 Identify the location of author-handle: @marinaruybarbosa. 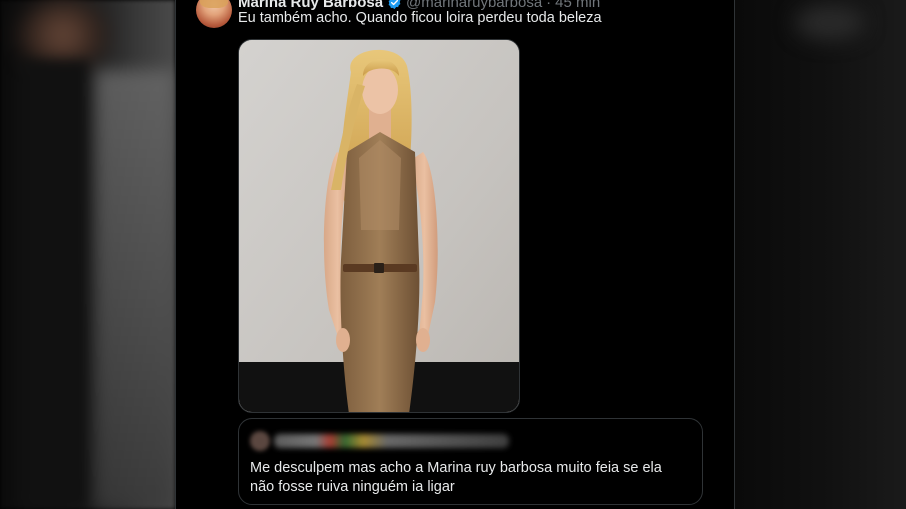
(474, 5).